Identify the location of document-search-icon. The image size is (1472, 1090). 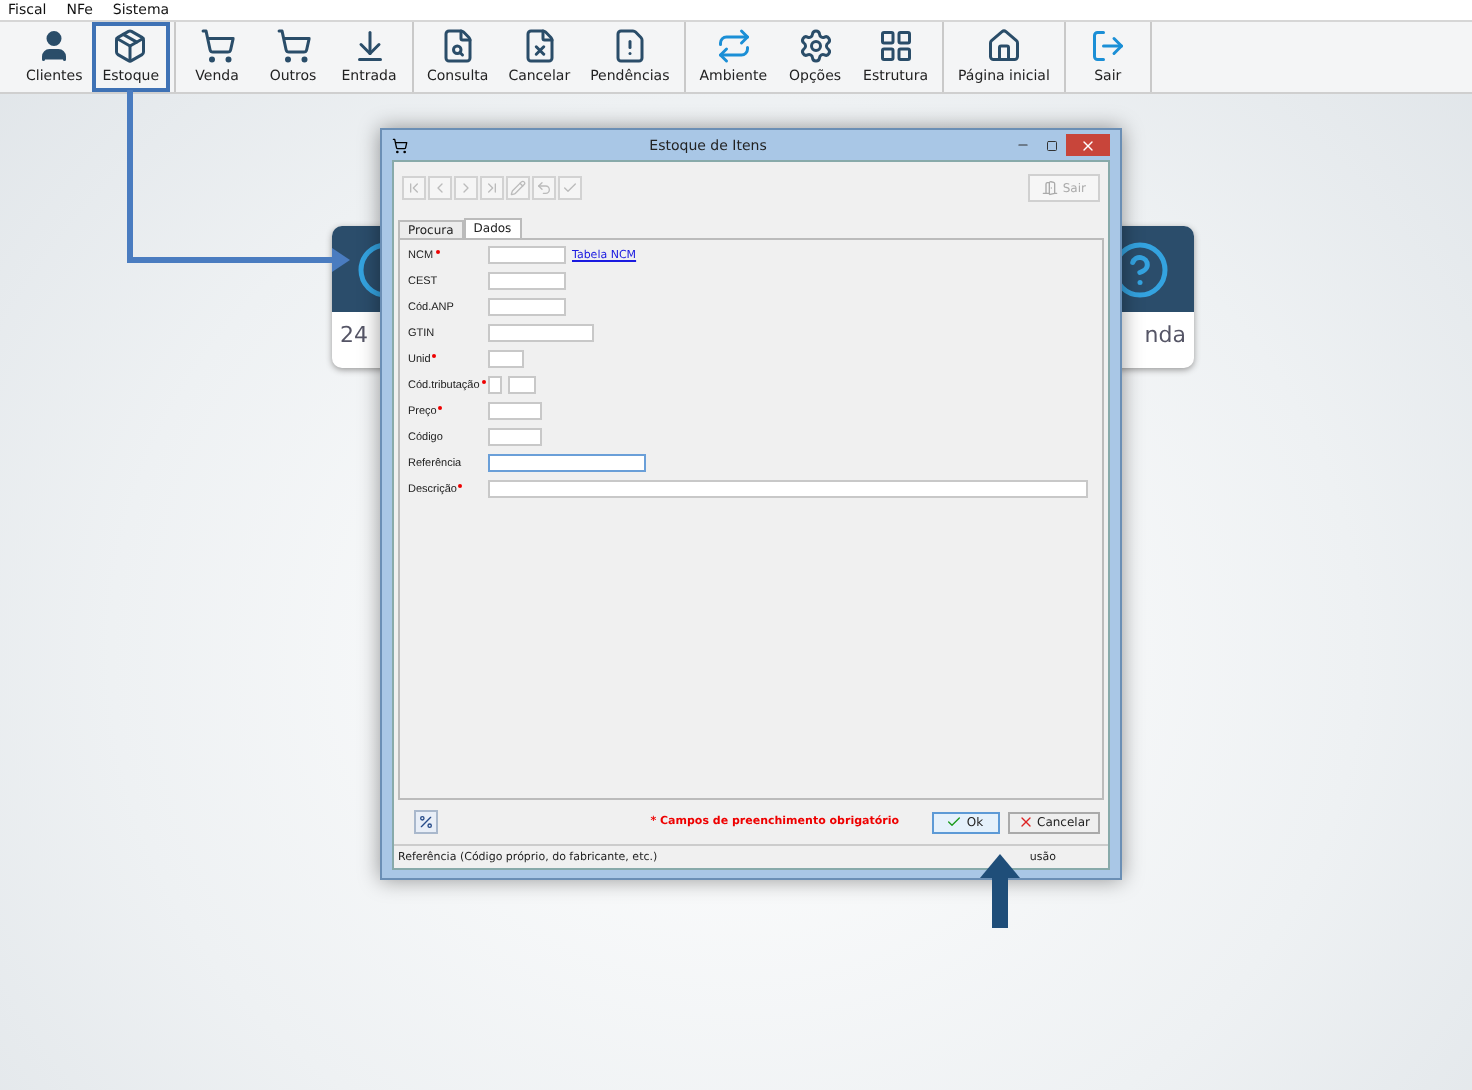
(457, 46).